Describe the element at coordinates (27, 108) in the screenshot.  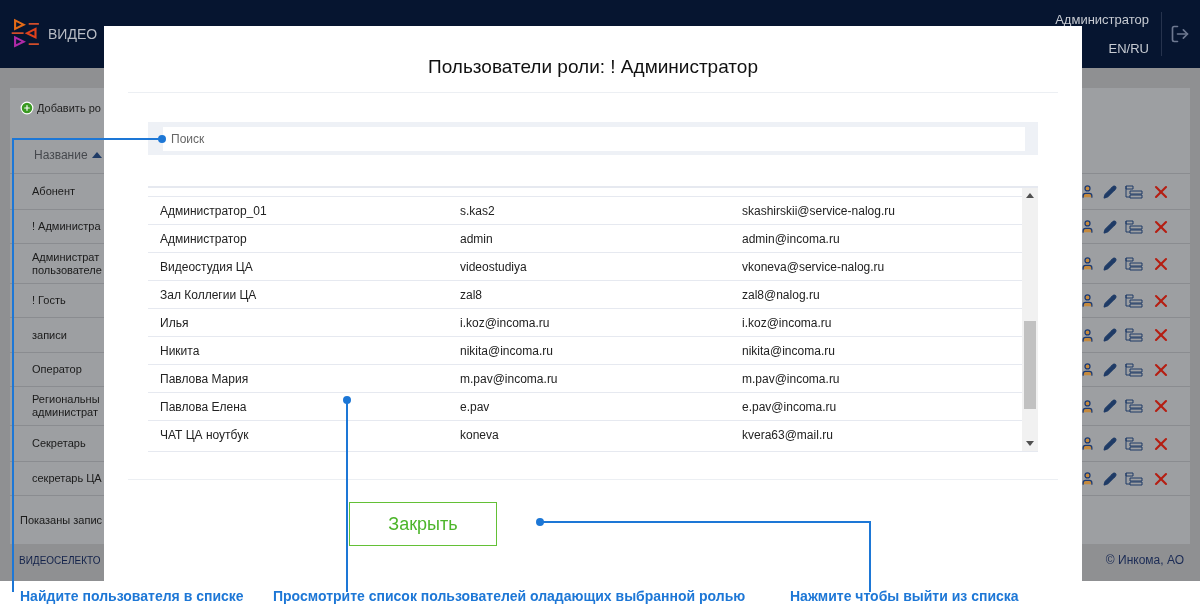
I see `plus-icon` at that location.